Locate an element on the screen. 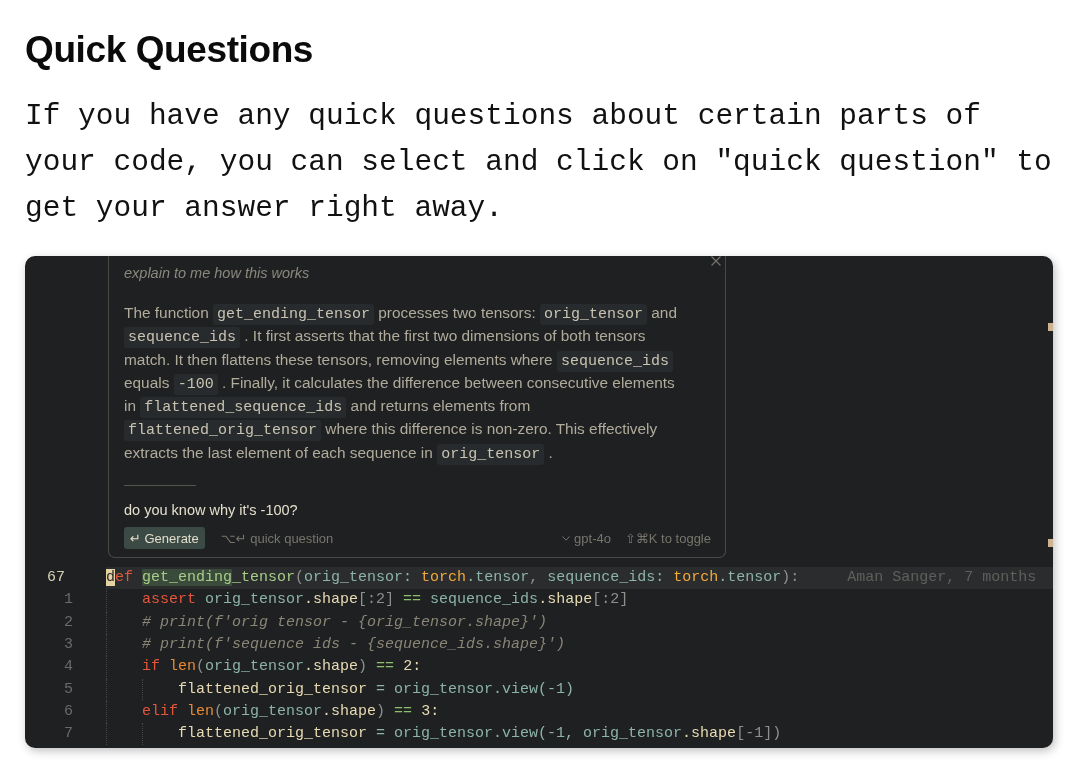 This screenshot has height=776, width=1080. answer-text: The function get_ending_tensor processes two tensors: orig_tensor and sequence_ids . It first asserts that the first two dimensions of both tensors match. It then flattens these tensors, removing elements where sequence_ids equals -100 . Finally, it calculates the difference between consecutive elements in flattened_sequence_ids and returns elements from flattened_orig_tensor where this difference is non-zero. This effectively extracts the last element of each sequence in orig_tensor . is located at coordinates (401, 384).